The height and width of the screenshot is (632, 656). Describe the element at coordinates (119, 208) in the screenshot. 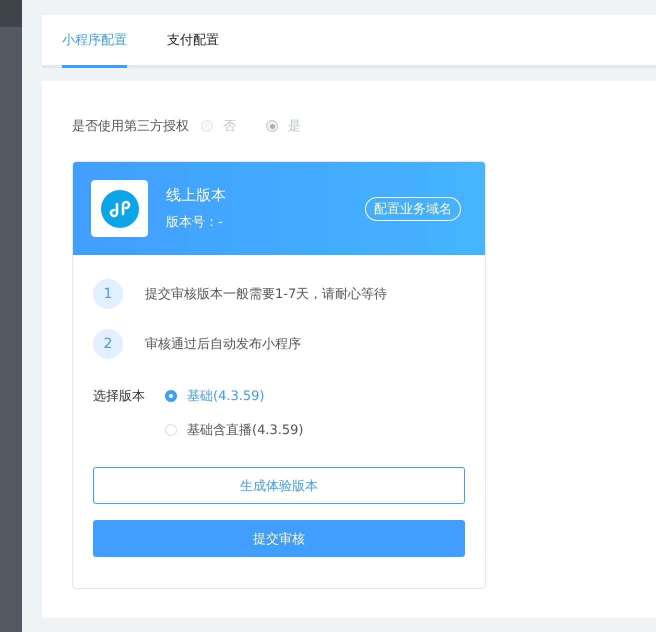

I see `logo-icon` at that location.